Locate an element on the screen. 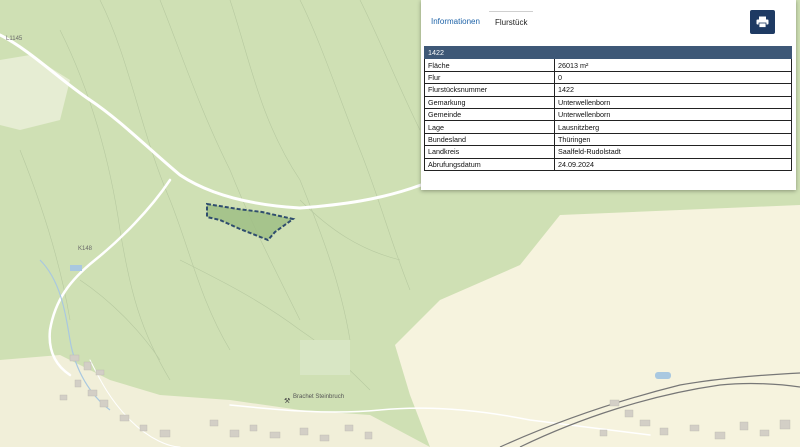  row-label: Fläche is located at coordinates (489, 65).